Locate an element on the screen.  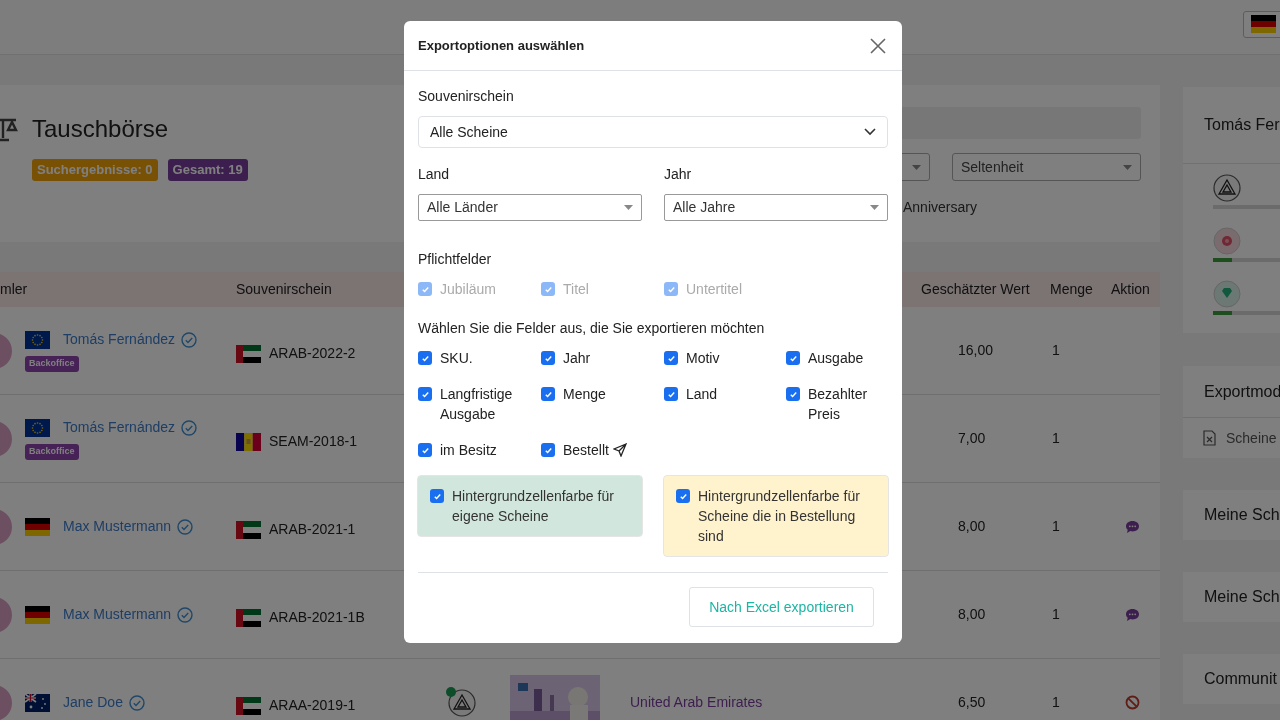
rarity-select: Seltenheit is located at coordinates (1046, 167).